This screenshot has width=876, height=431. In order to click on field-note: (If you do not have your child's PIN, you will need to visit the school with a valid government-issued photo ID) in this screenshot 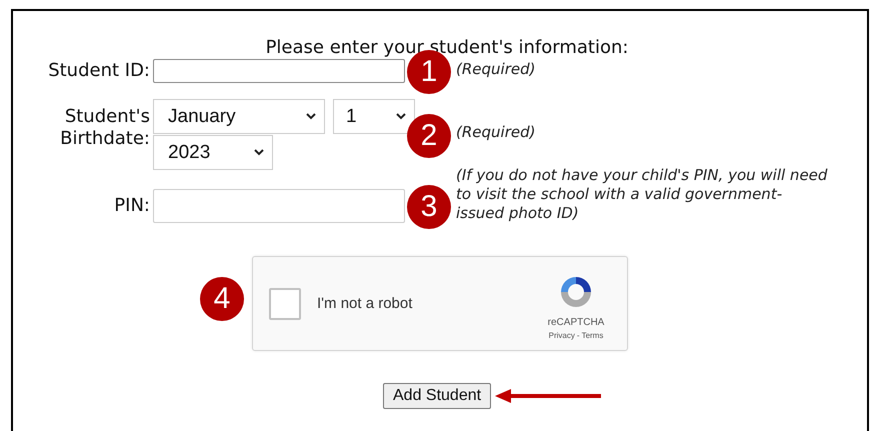, I will do `click(642, 194)`.